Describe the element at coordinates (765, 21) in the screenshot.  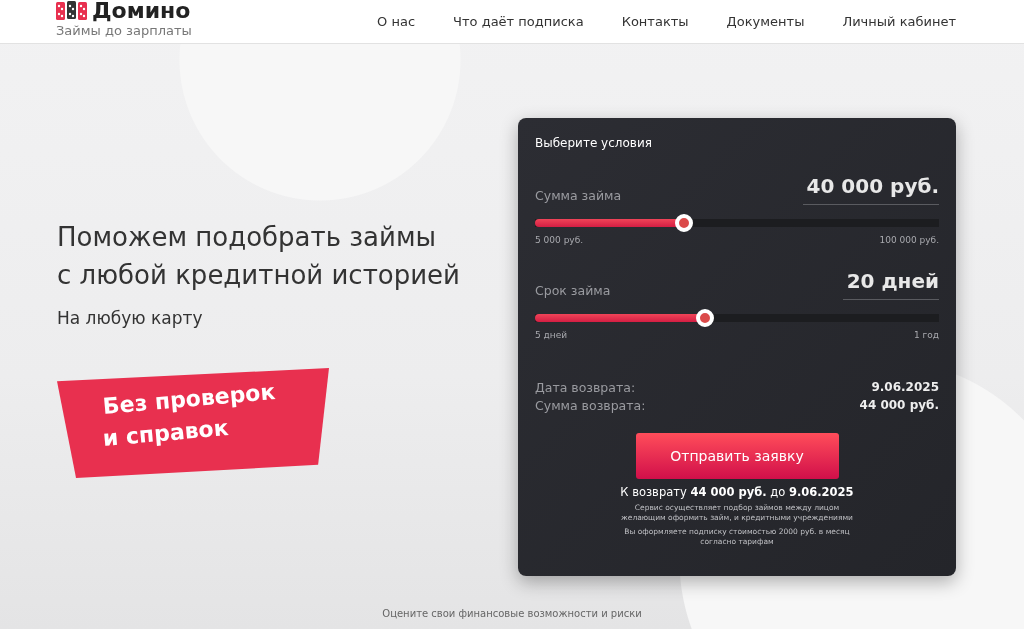
I see `nav-link: Документы` at that location.